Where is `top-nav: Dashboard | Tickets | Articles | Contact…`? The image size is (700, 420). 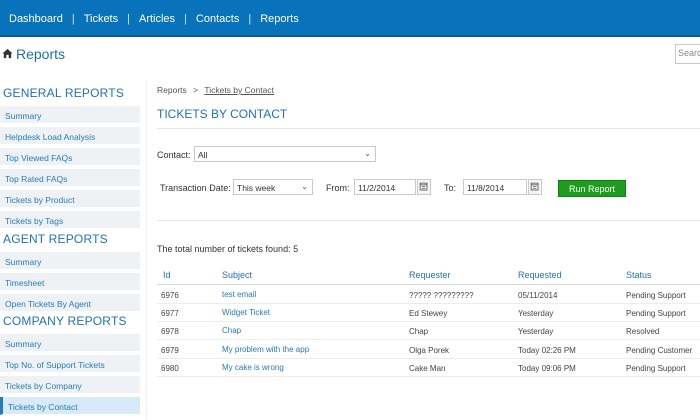 top-nav: Dashboard | Tickets | Articles | Contact… is located at coordinates (154, 18).